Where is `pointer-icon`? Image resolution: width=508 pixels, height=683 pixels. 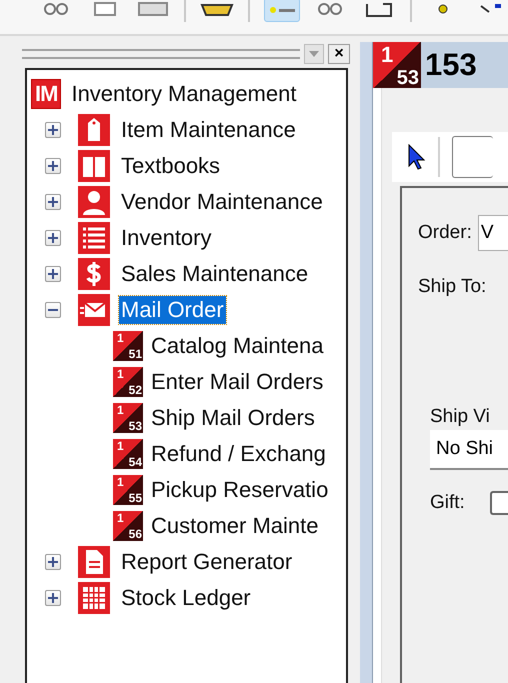
pointer-icon is located at coordinates (417, 157).